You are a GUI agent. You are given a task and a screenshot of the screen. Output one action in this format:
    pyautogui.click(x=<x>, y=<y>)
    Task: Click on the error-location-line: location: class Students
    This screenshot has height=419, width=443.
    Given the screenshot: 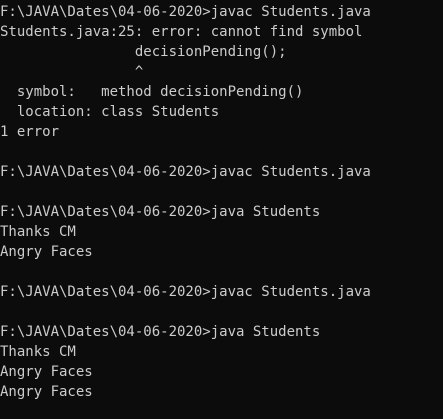 What is the action you would take?
    pyautogui.click(x=110, y=112)
    